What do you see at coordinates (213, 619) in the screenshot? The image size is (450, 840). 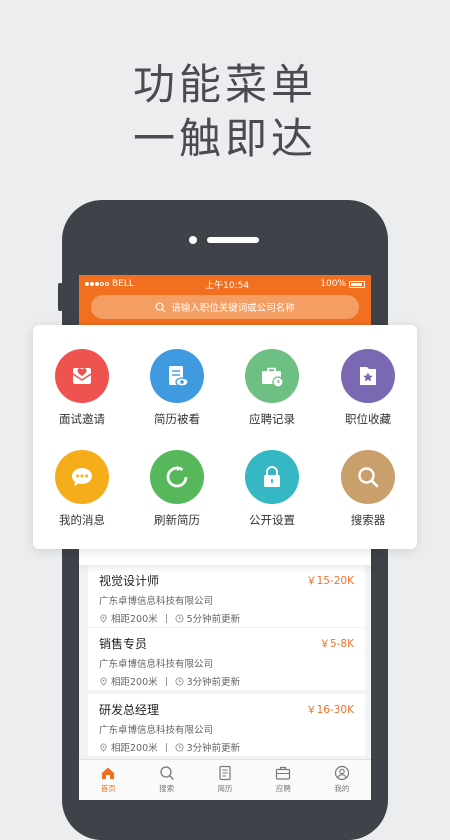 I see `job-updated: 5分钟前更新` at bounding box center [213, 619].